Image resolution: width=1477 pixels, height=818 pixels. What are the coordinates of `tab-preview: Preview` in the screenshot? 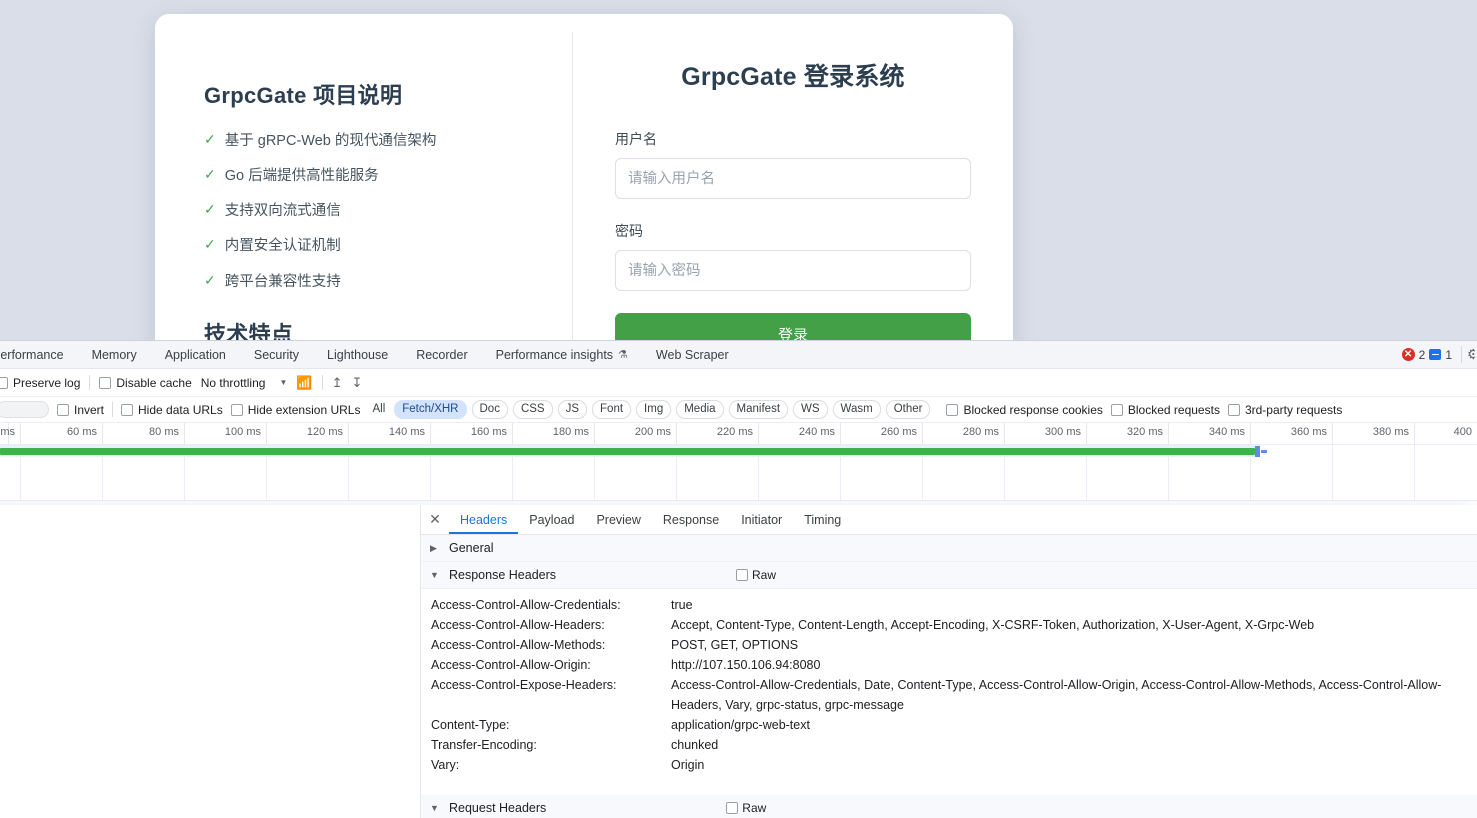 It's located at (618, 519).